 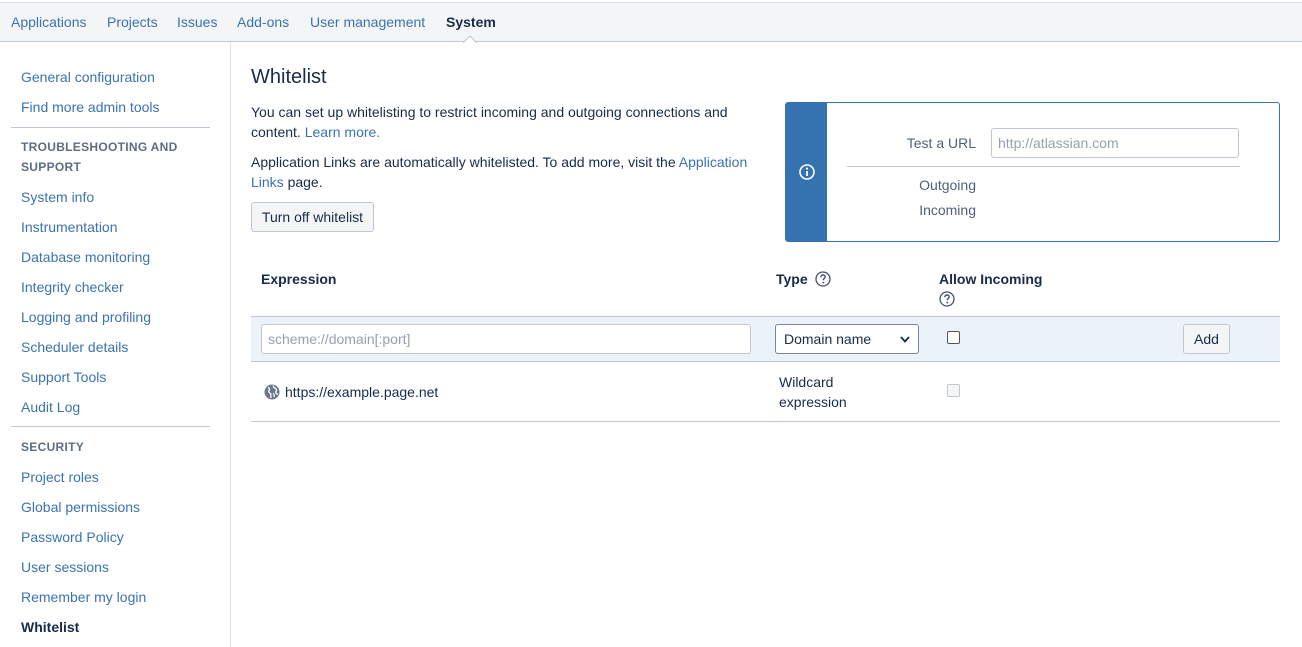 What do you see at coordinates (947, 210) in the screenshot?
I see `incoming-label: Incoming` at bounding box center [947, 210].